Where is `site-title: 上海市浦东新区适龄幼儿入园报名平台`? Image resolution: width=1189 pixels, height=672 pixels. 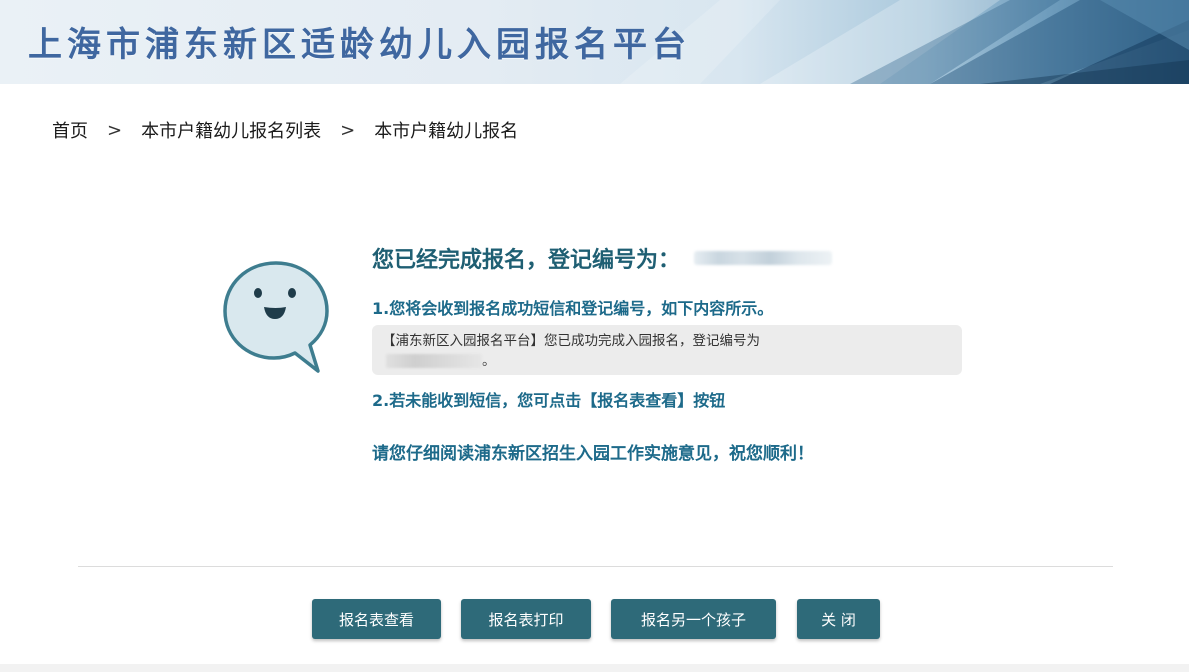
site-title: 上海市浦东新区适龄幼儿入园报名平台 is located at coordinates (359, 45).